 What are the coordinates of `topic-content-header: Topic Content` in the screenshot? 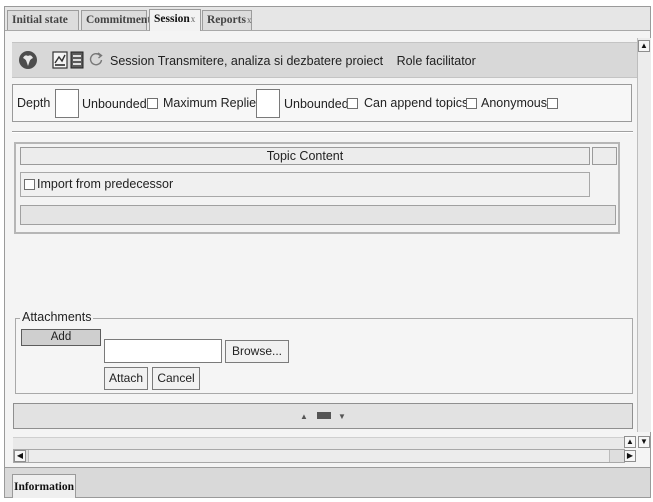 It's located at (305, 156).